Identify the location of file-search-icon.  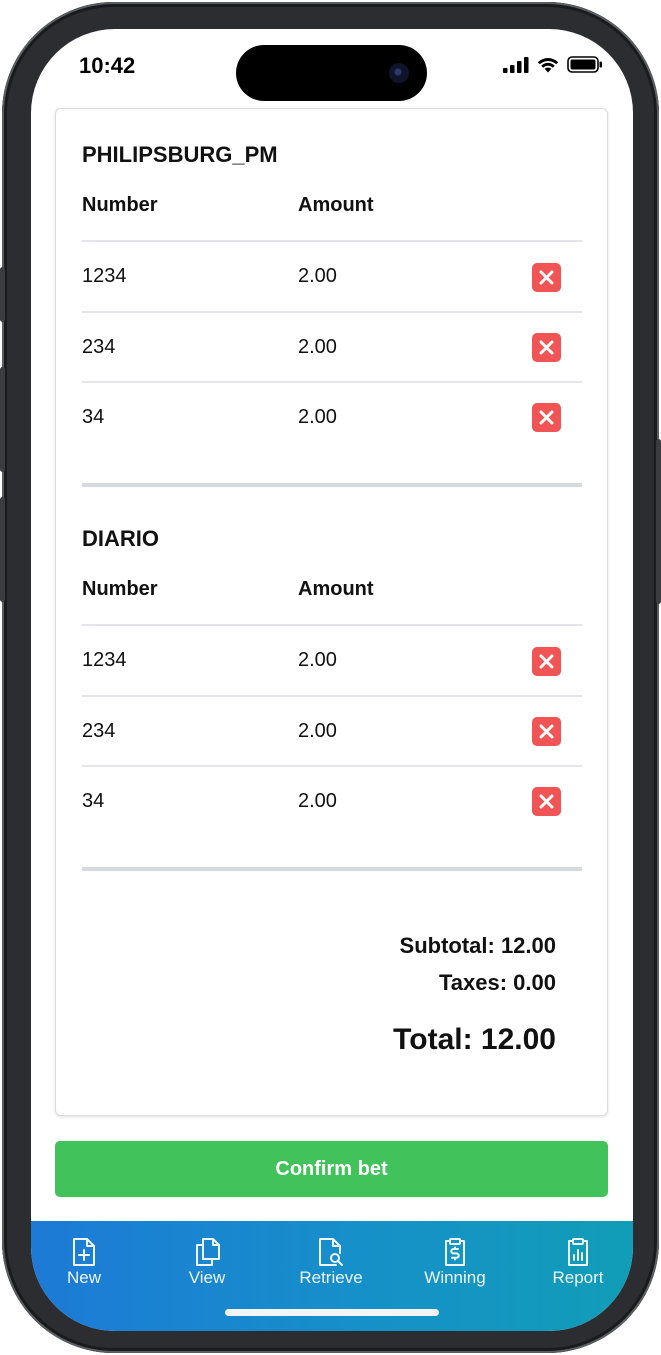
(331, 1252).